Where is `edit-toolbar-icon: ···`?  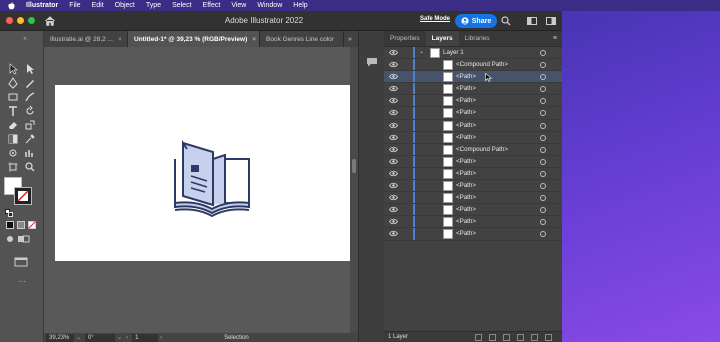 edit-toolbar-icon: ··· is located at coordinates (22, 281).